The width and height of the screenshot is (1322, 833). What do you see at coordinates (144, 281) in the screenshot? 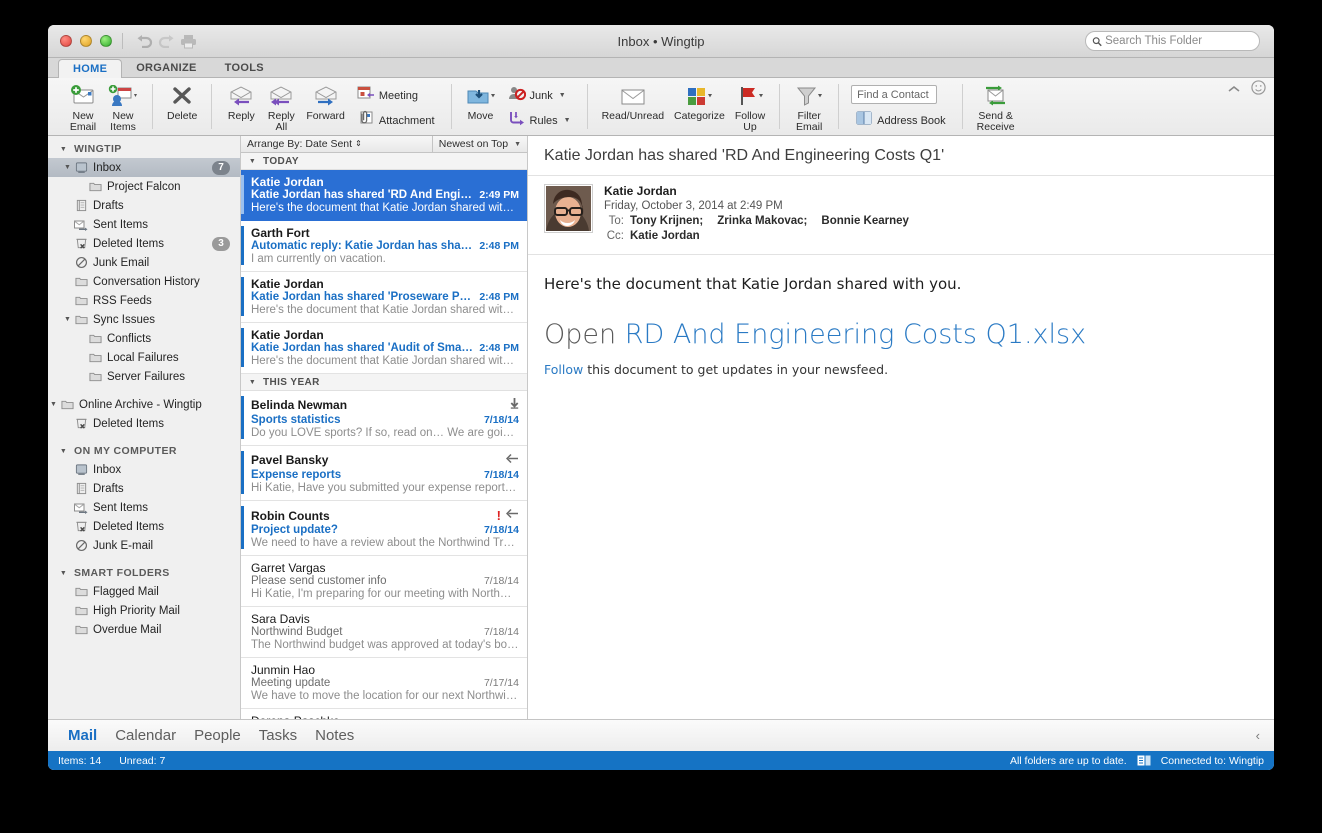
I see `sidebar-item-conversation-history: Conversation History` at bounding box center [144, 281].